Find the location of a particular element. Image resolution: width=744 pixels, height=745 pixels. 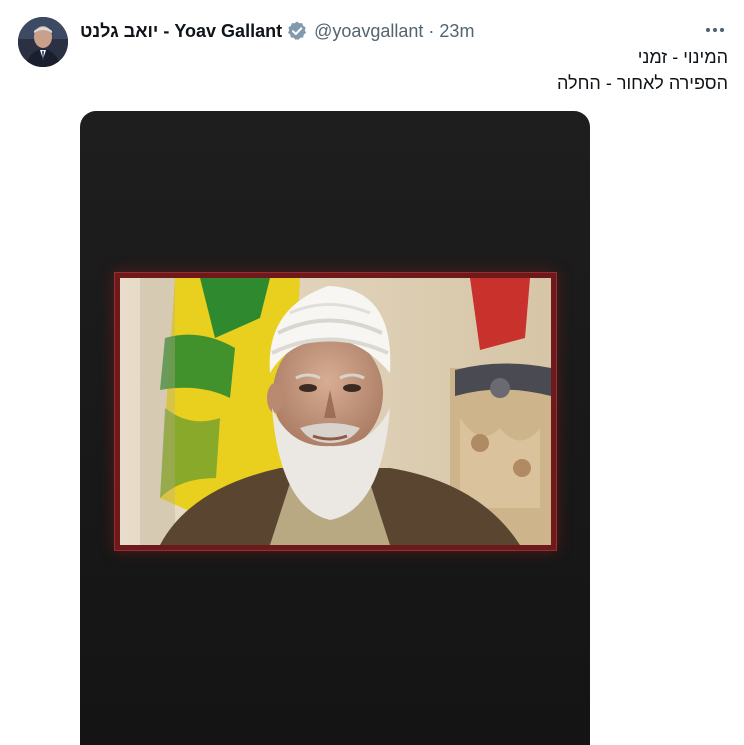

tweet-text: המינוי - זמני הספירה לאחור - החלה is located at coordinates (408, 70).